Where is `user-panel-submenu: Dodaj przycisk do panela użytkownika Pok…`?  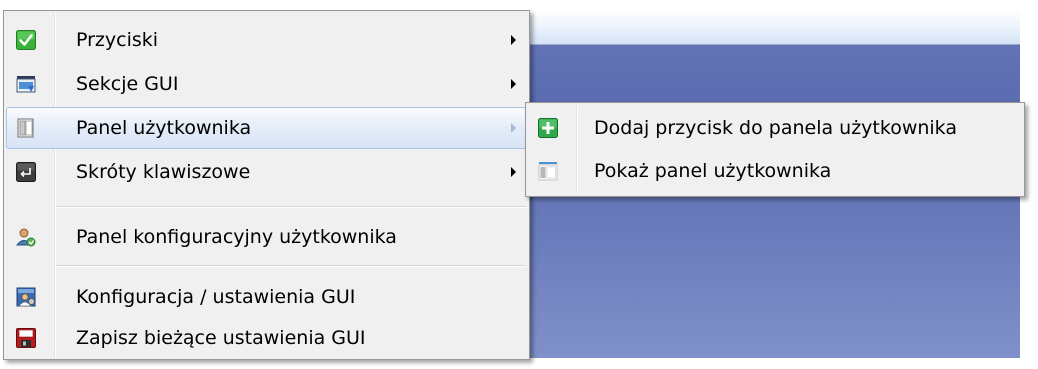
user-panel-submenu: Dodaj przycisk do panela użytkownika Pok… is located at coordinates (775, 149).